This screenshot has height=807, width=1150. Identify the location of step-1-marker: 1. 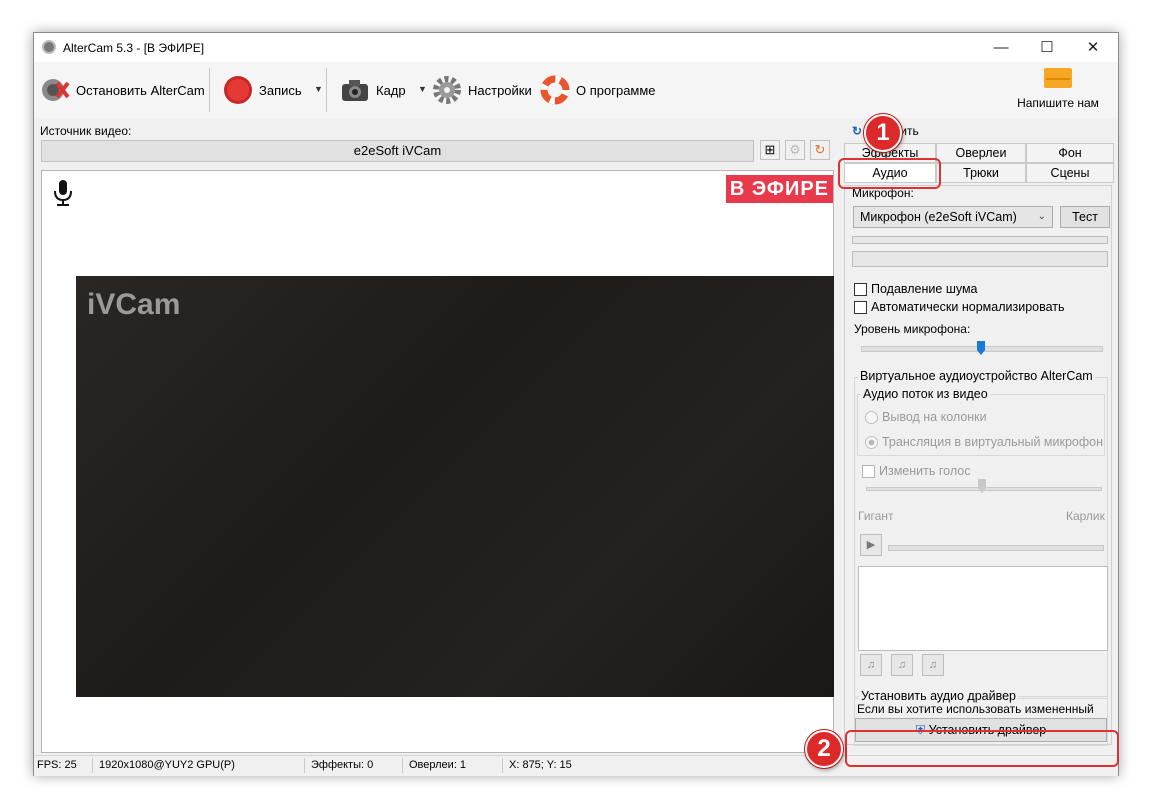
(883, 133).